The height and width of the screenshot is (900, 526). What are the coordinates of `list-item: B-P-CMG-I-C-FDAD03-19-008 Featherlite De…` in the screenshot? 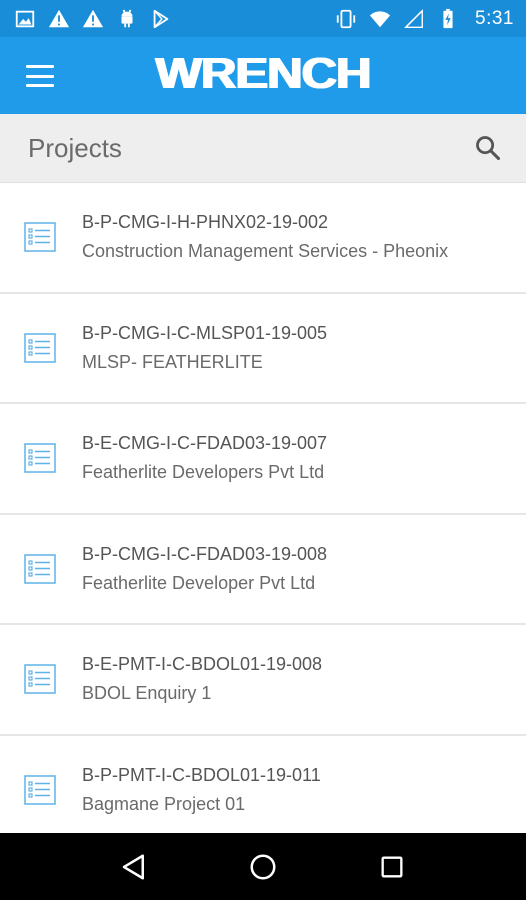 It's located at (263, 569).